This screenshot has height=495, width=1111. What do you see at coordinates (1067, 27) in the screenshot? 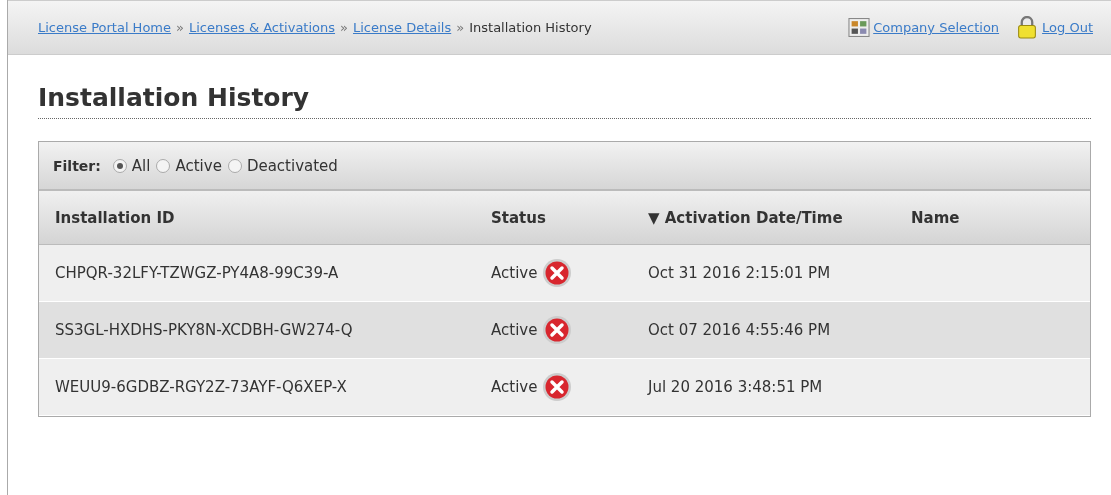
I see `header-link: Log Out` at bounding box center [1067, 27].